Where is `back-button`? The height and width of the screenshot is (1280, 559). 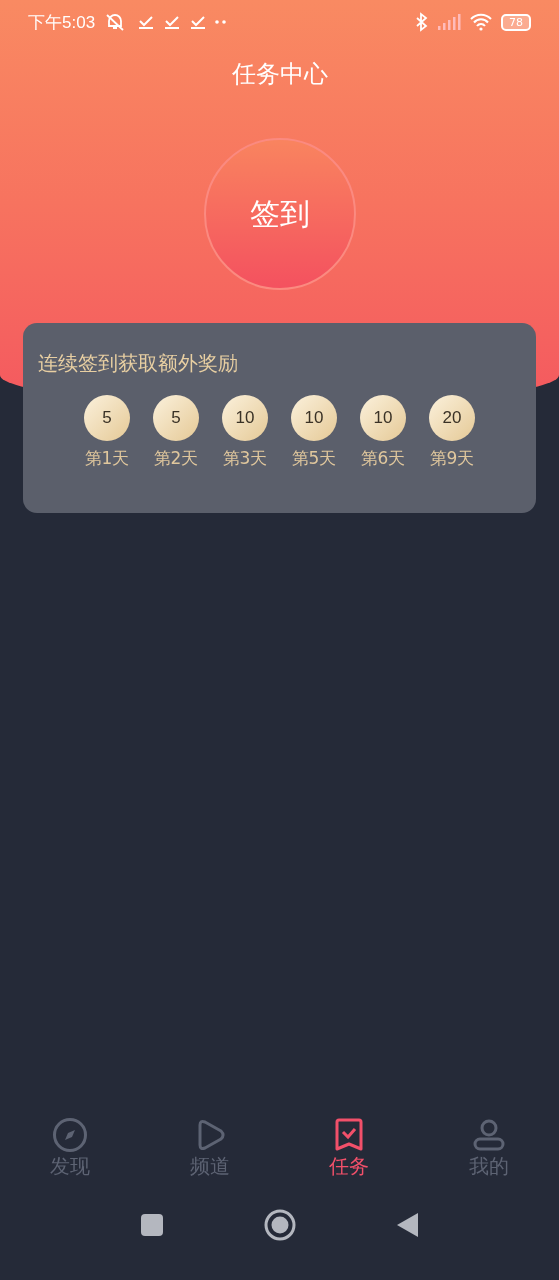
back-button is located at coordinates (407, 1225).